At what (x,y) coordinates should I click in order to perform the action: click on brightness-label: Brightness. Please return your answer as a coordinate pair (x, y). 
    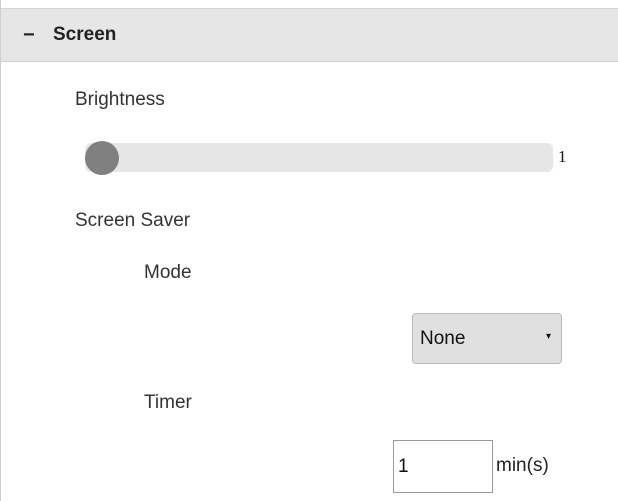
    Looking at the image, I should click on (120, 99).